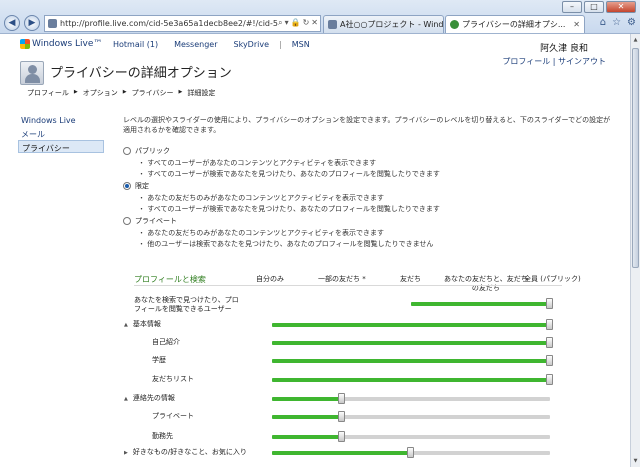 This screenshot has width=640, height=467. What do you see at coordinates (102, 93) in the screenshot?
I see `breadcrumb-options: オプション` at bounding box center [102, 93].